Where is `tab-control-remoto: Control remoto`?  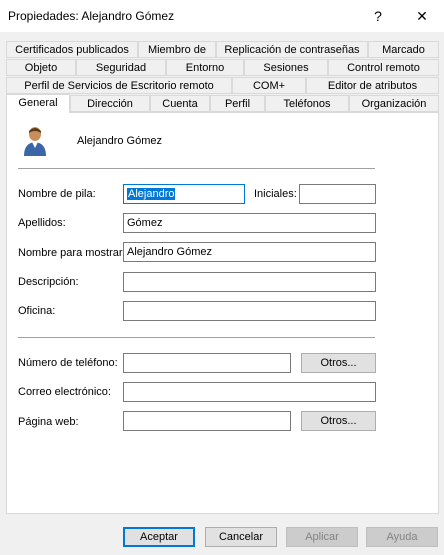
tab-control-remoto: Control remoto is located at coordinates (383, 67).